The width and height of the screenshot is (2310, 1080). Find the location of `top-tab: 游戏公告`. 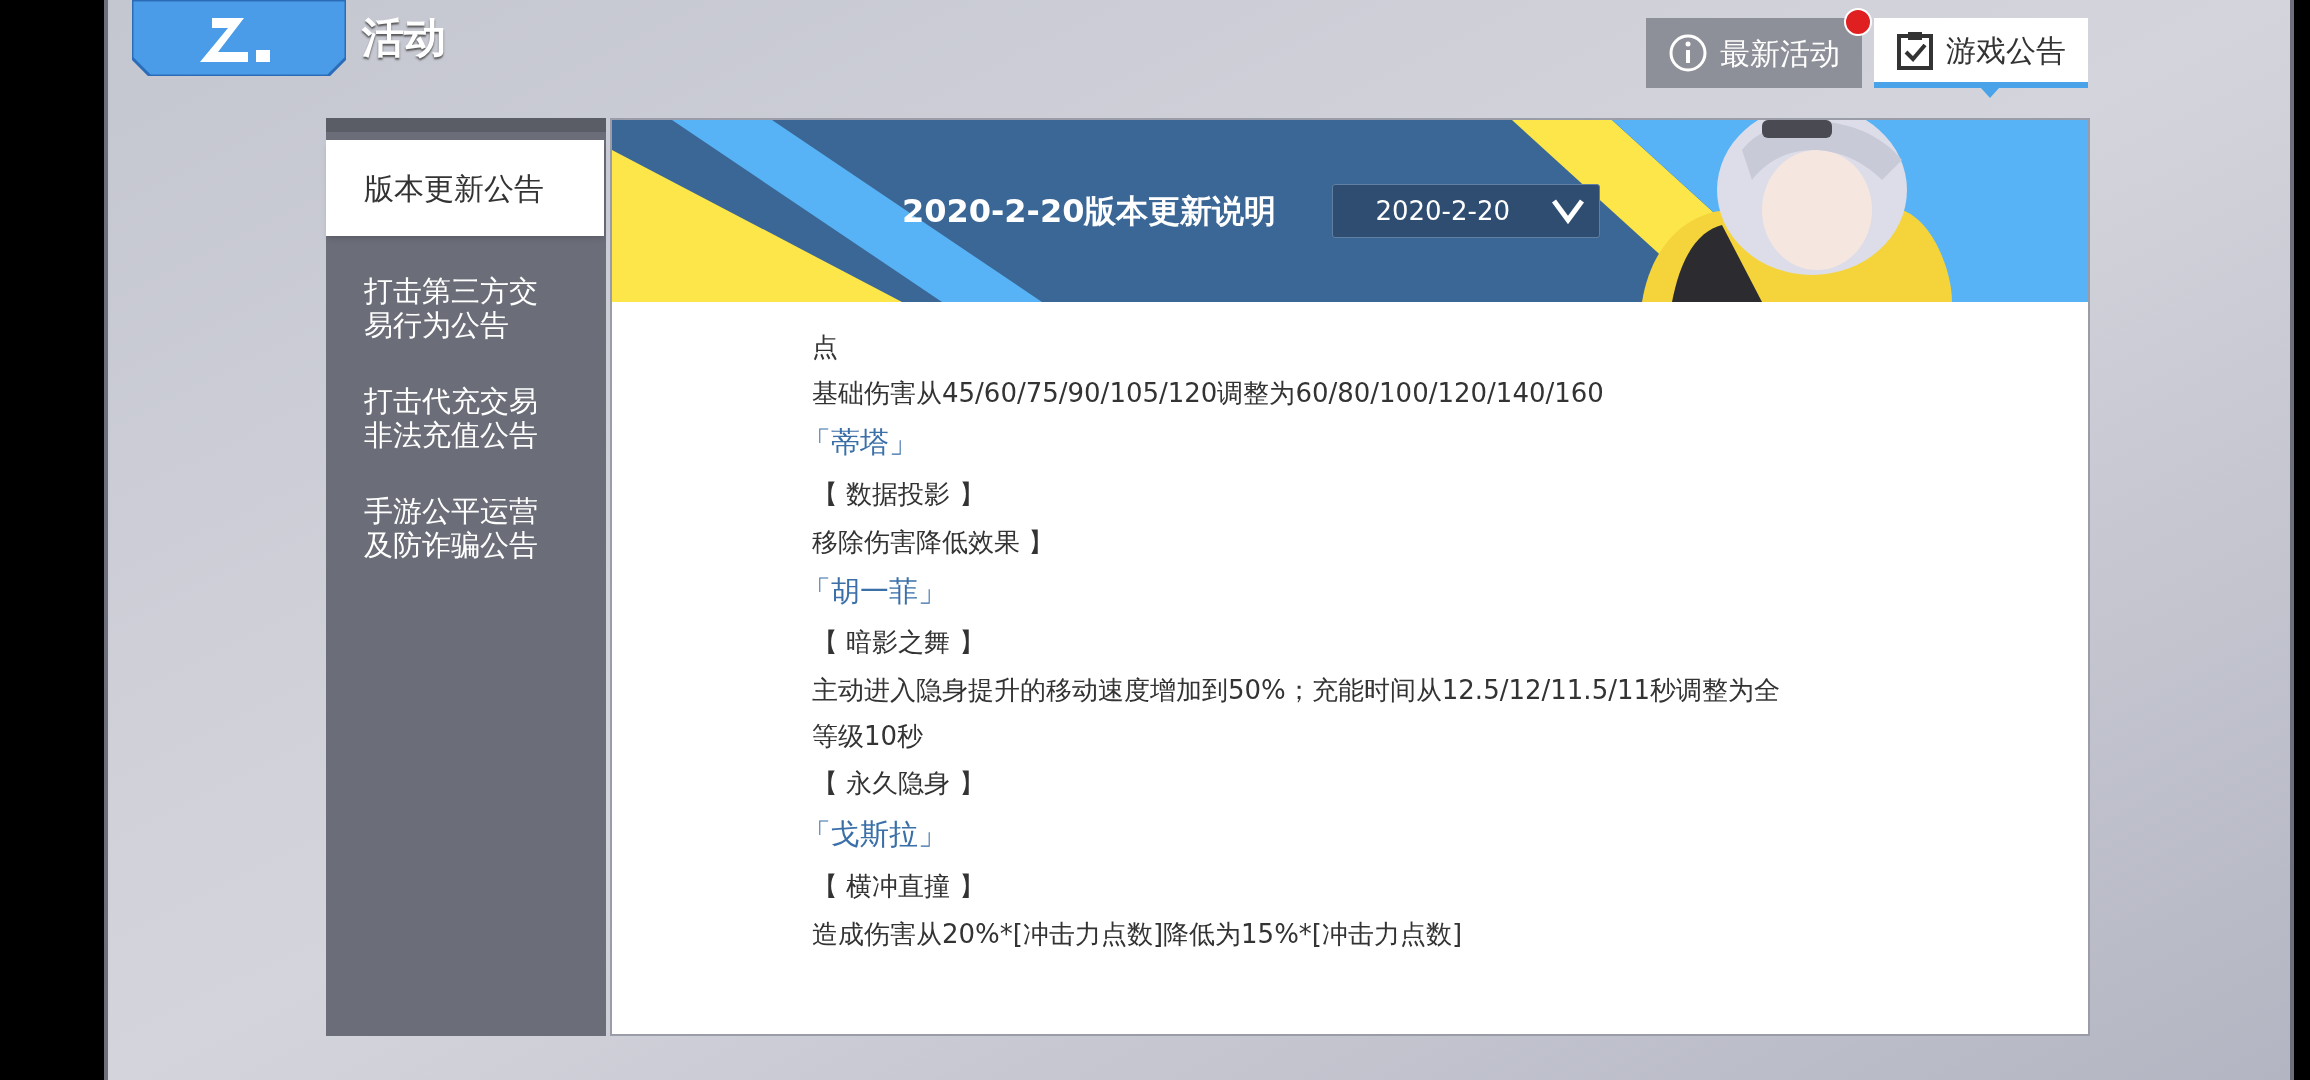

top-tab: 游戏公告 is located at coordinates (1981, 53).